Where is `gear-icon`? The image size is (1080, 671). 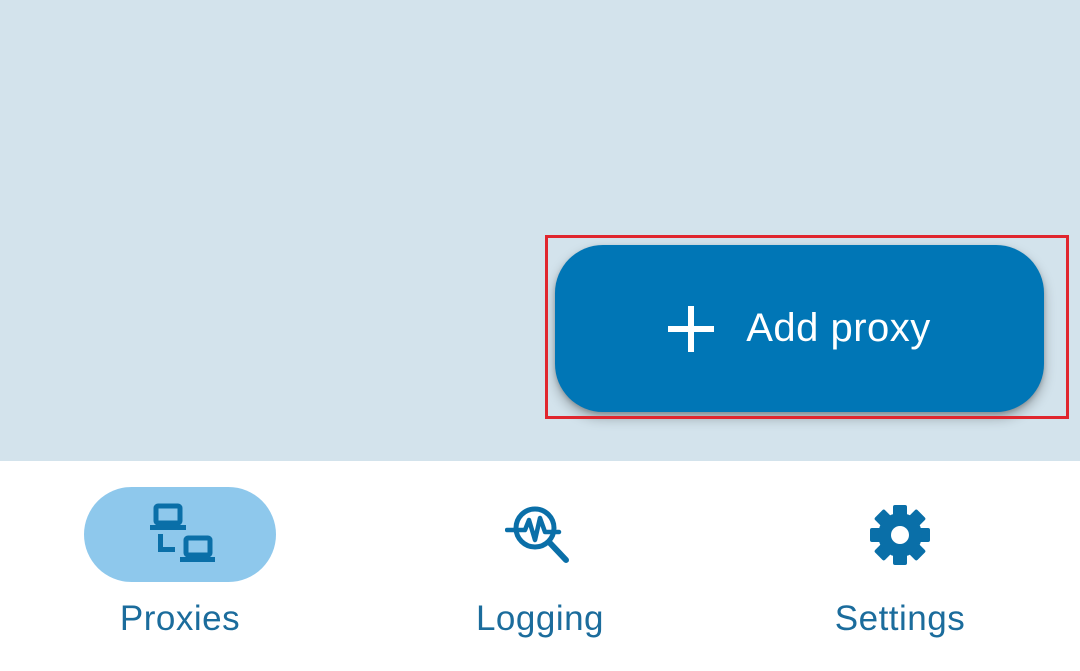 gear-icon is located at coordinates (900, 534).